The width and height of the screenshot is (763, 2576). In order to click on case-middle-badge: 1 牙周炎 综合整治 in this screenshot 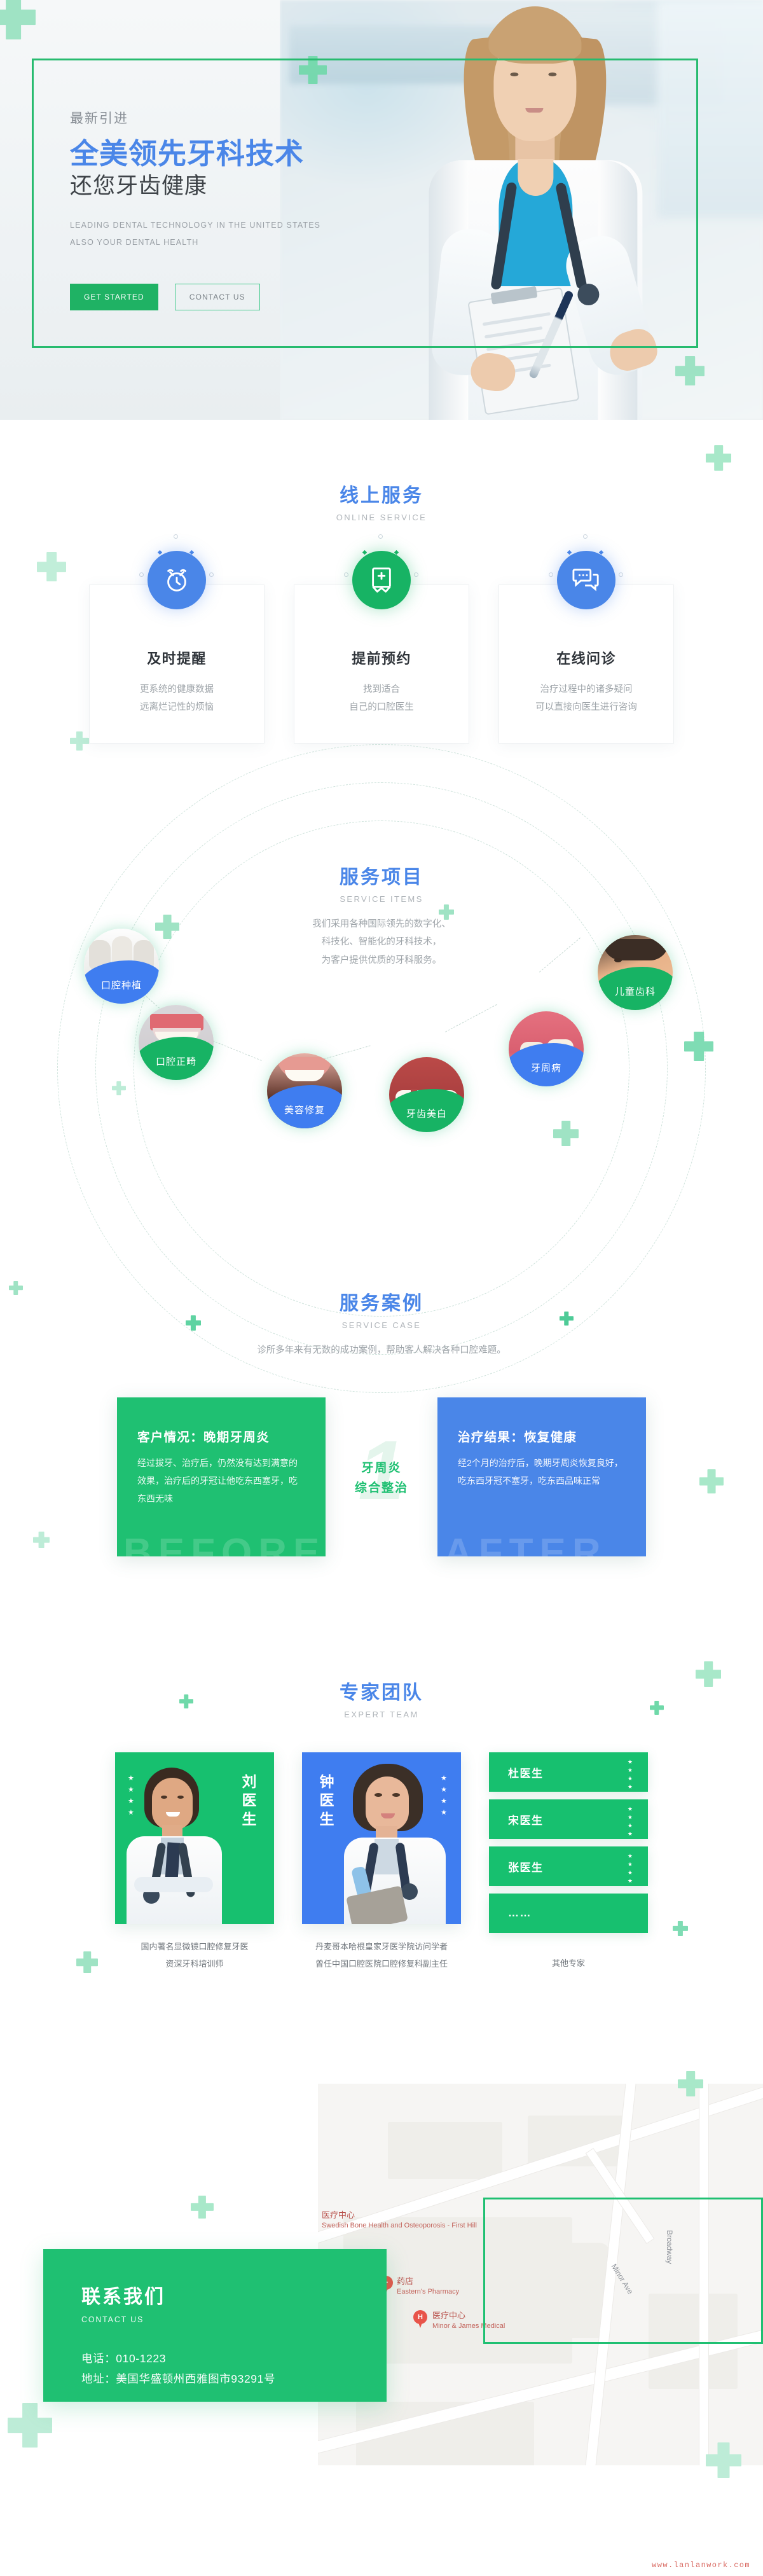, I will do `click(381, 1476)`.